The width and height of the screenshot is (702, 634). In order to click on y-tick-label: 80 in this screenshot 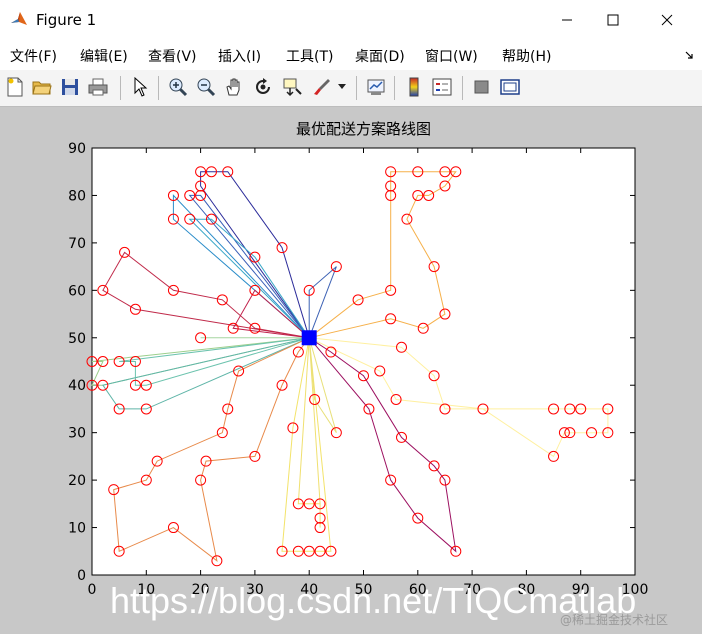, I will do `click(77, 196)`.